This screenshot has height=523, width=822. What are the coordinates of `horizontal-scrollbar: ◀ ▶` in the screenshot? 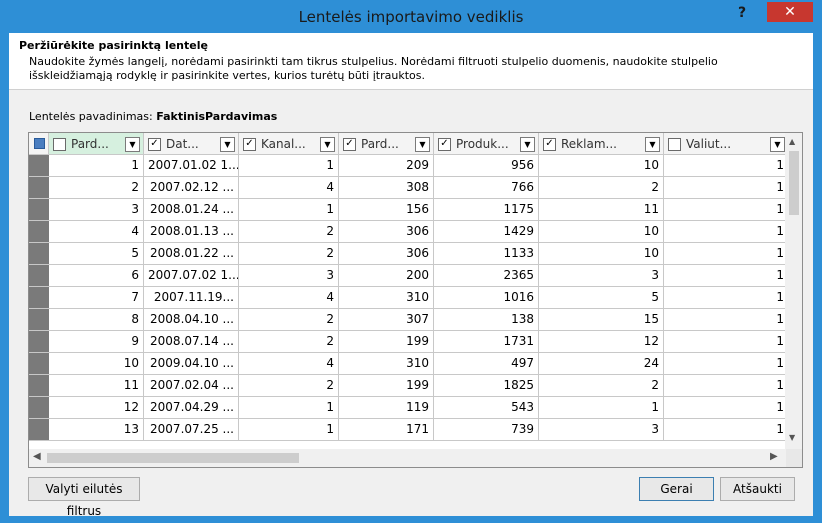 It's located at (415, 458).